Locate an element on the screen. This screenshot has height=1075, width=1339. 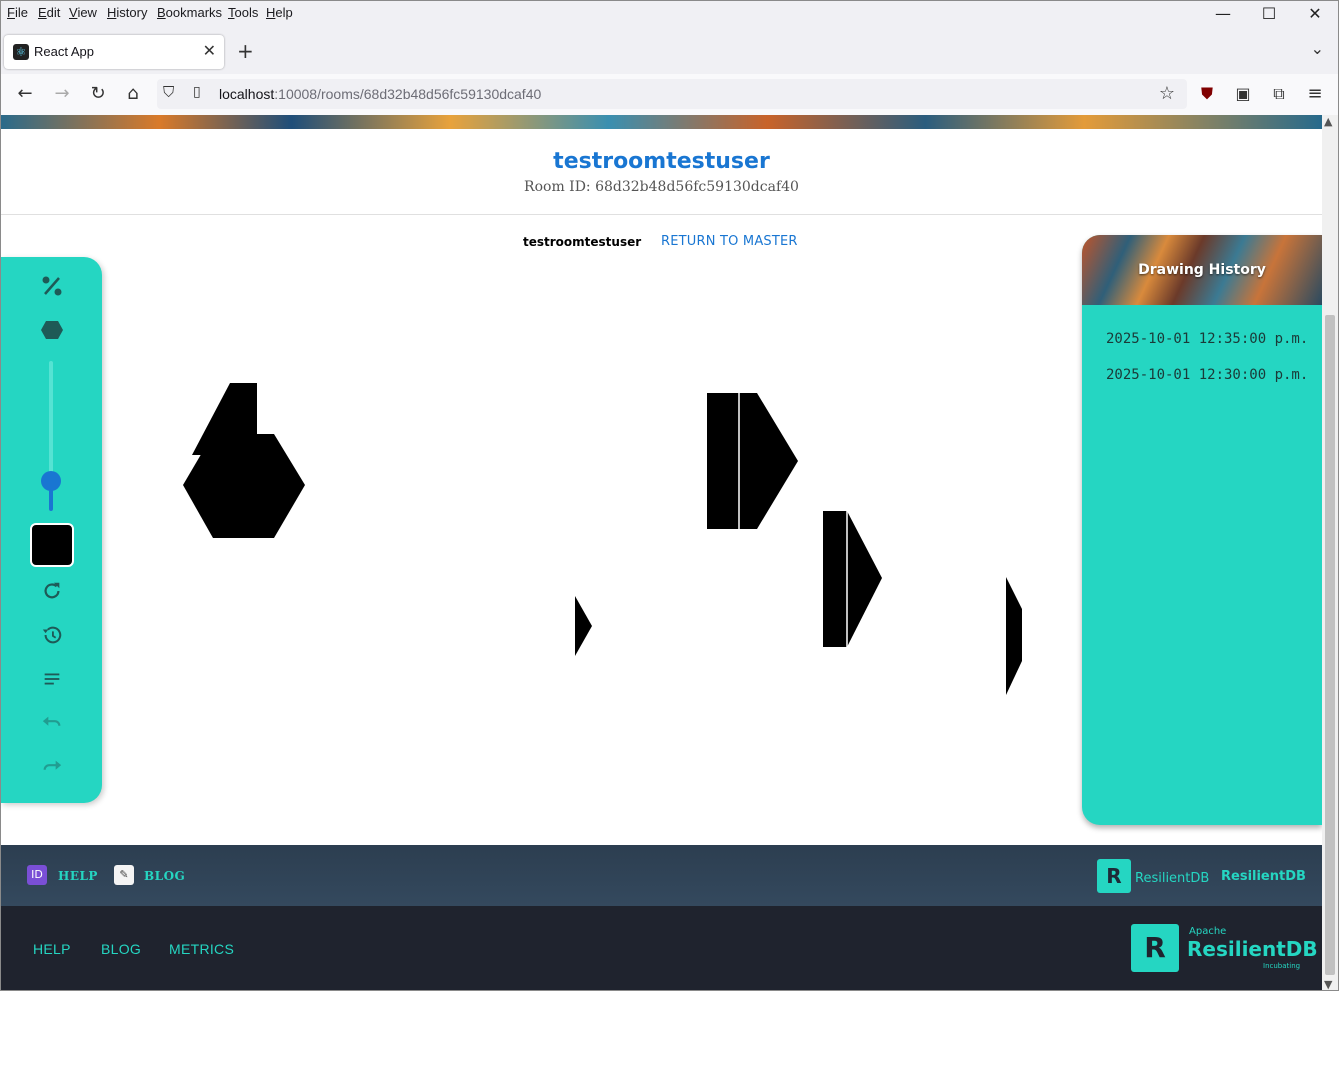
return-to-master-link: RETURN TO MASTER is located at coordinates (729, 241).